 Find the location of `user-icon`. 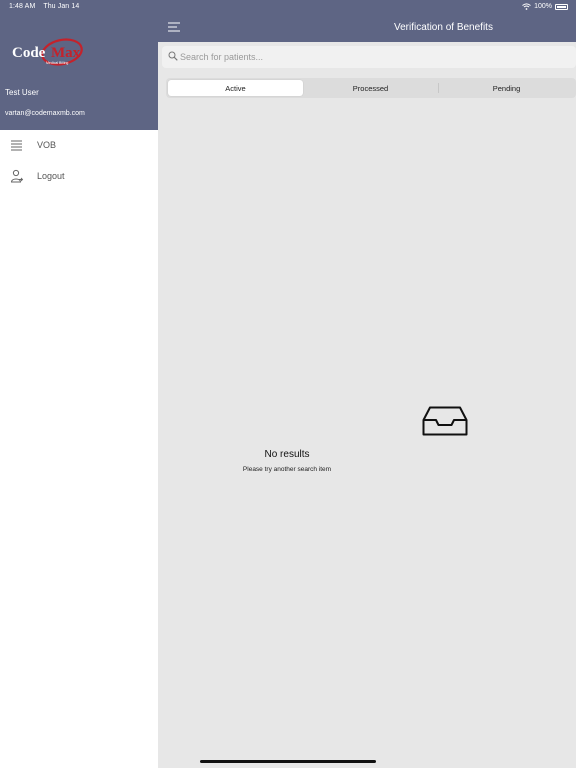

user-icon is located at coordinates (17, 176).